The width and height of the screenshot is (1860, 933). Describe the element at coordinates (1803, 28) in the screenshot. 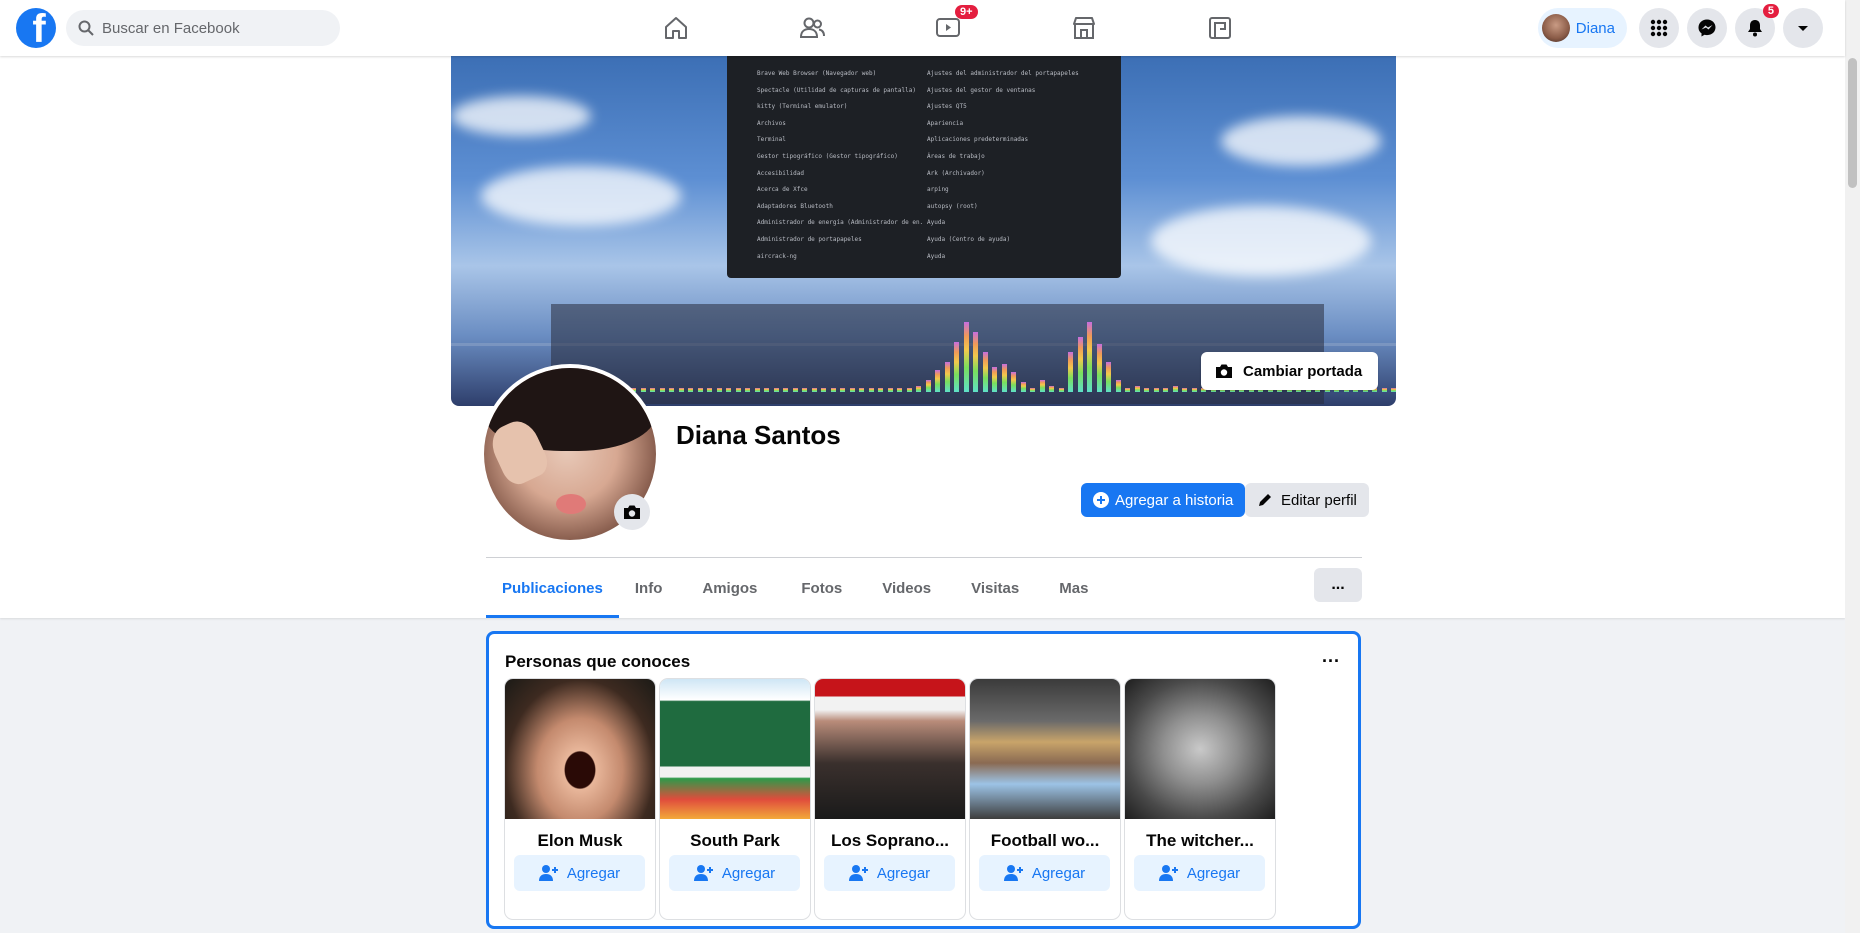

I see `account-menu-button` at that location.